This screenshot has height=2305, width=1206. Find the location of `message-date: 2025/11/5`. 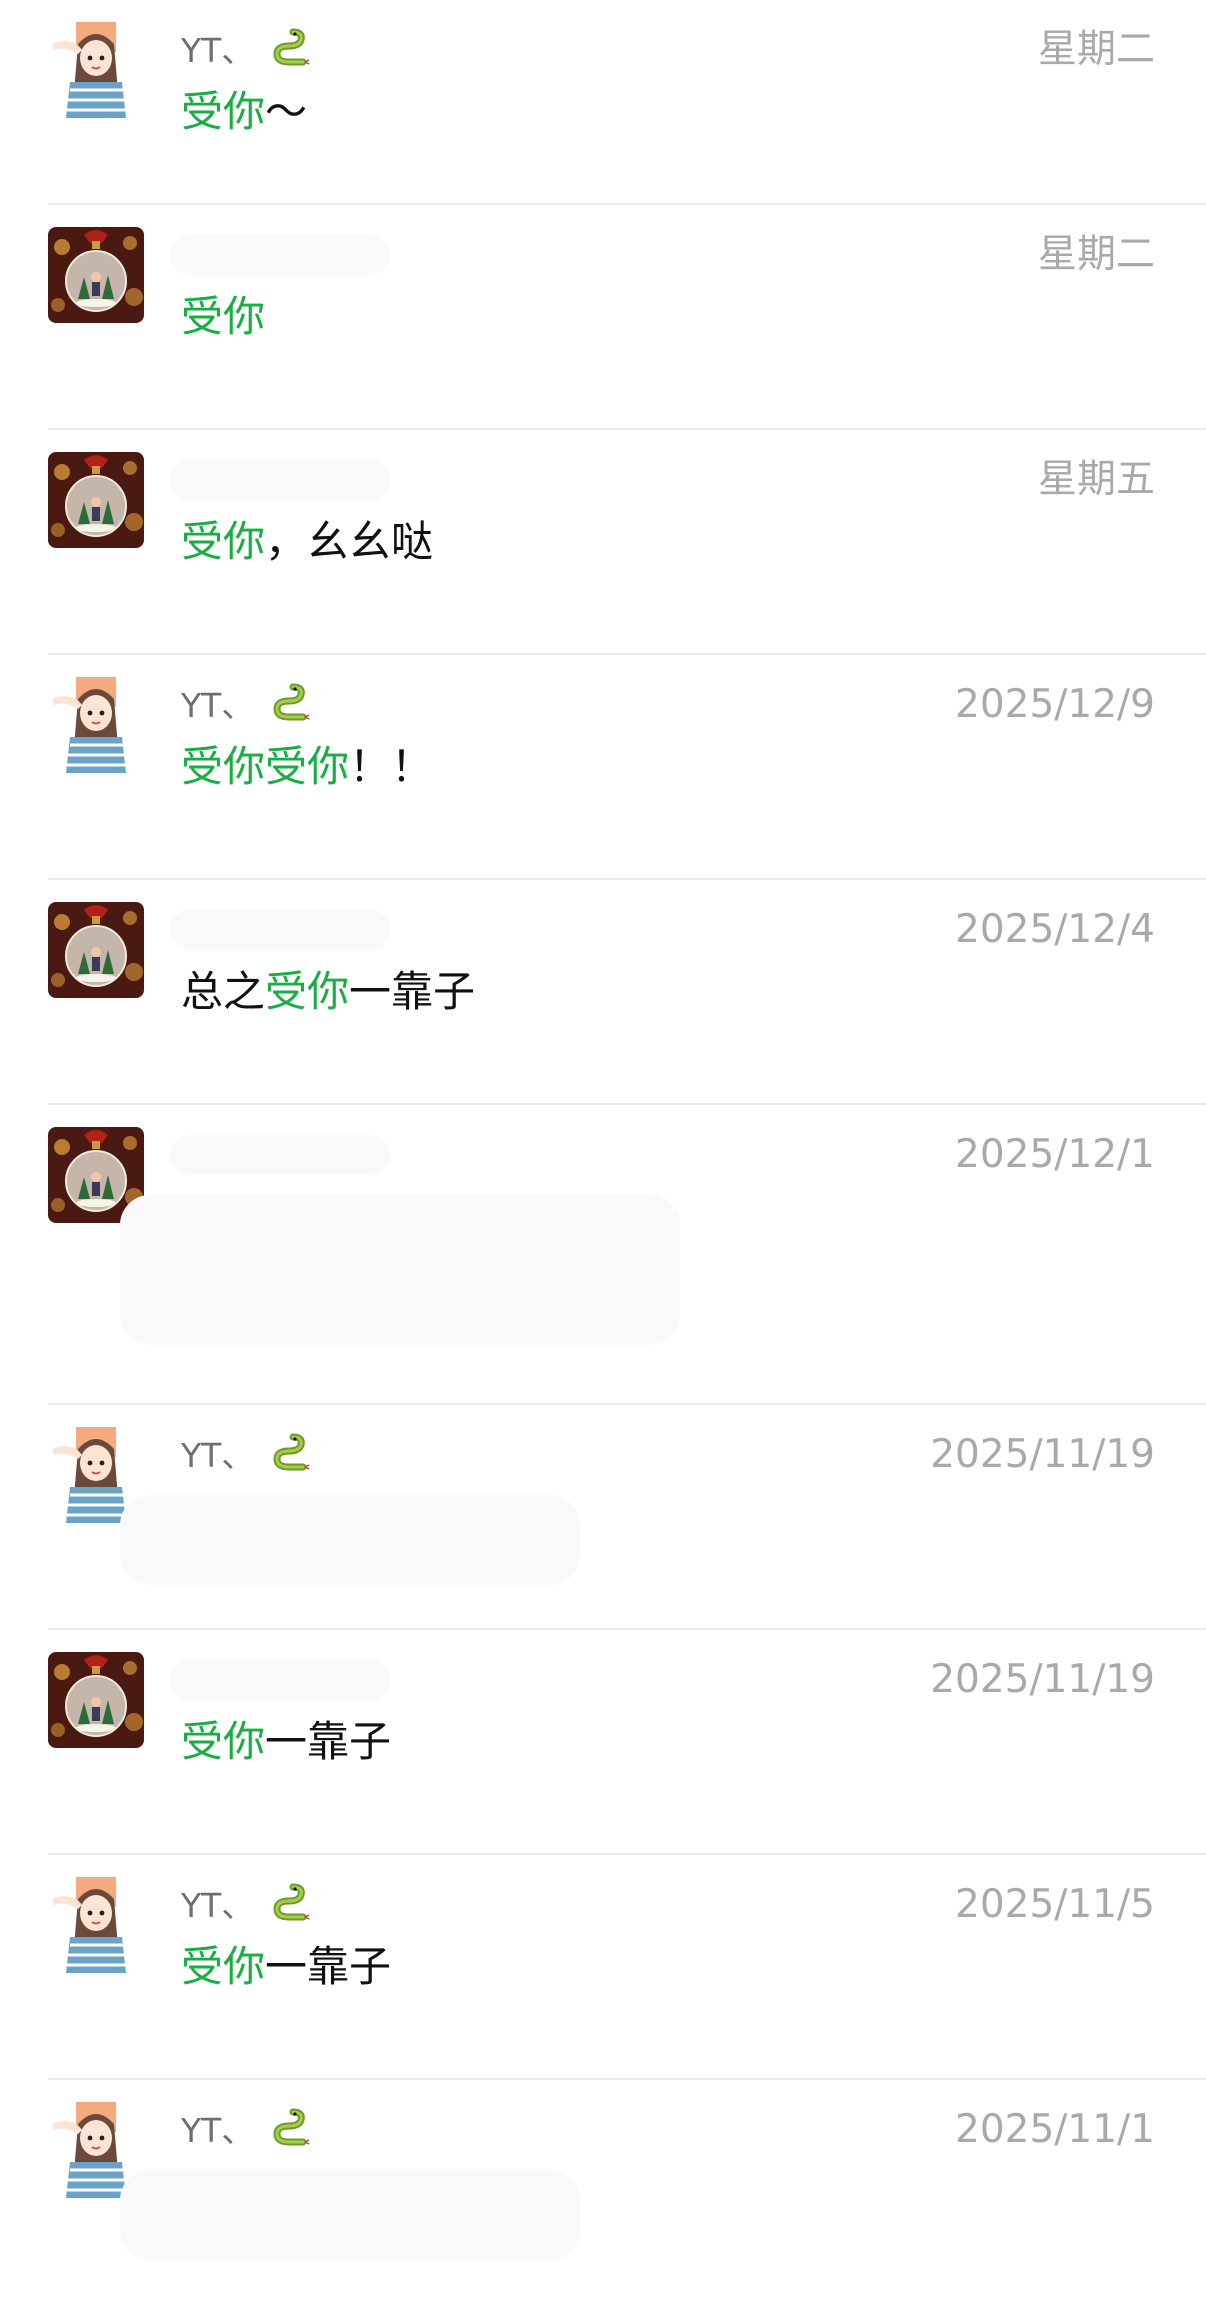

message-date: 2025/11/5 is located at coordinates (1055, 1904).